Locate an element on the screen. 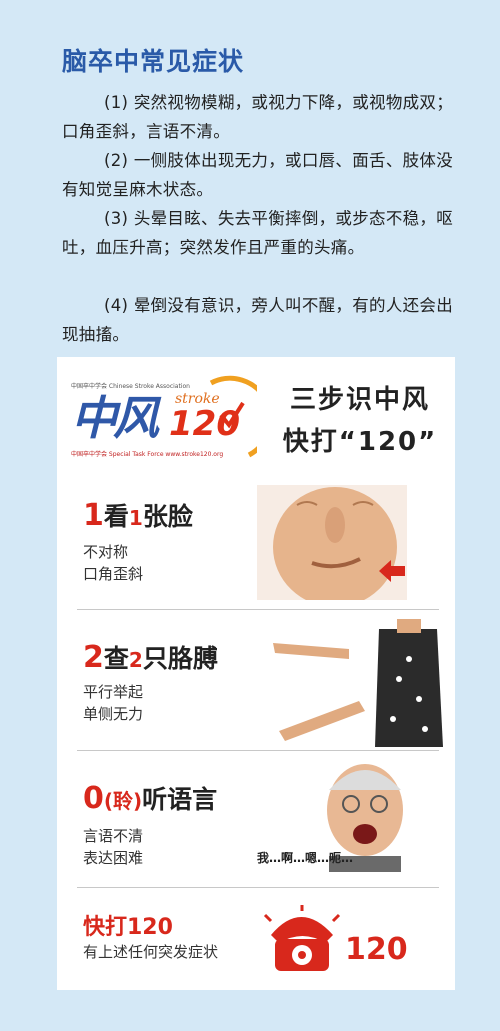 Image resolution: width=500 pixels, height=1031 pixels. step-1-desc-line-1: 不对称 is located at coordinates (106, 552).